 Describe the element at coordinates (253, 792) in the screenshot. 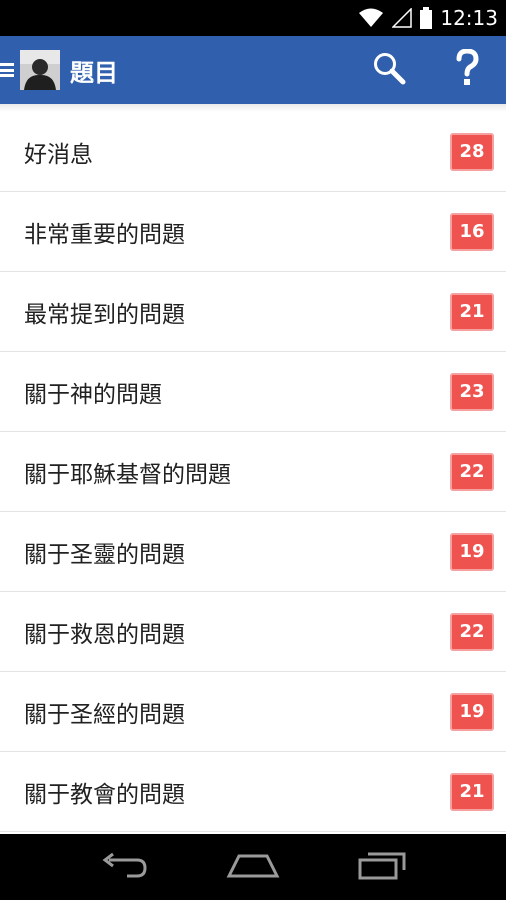

I see `list-item: 關于教會的問題 21` at that location.